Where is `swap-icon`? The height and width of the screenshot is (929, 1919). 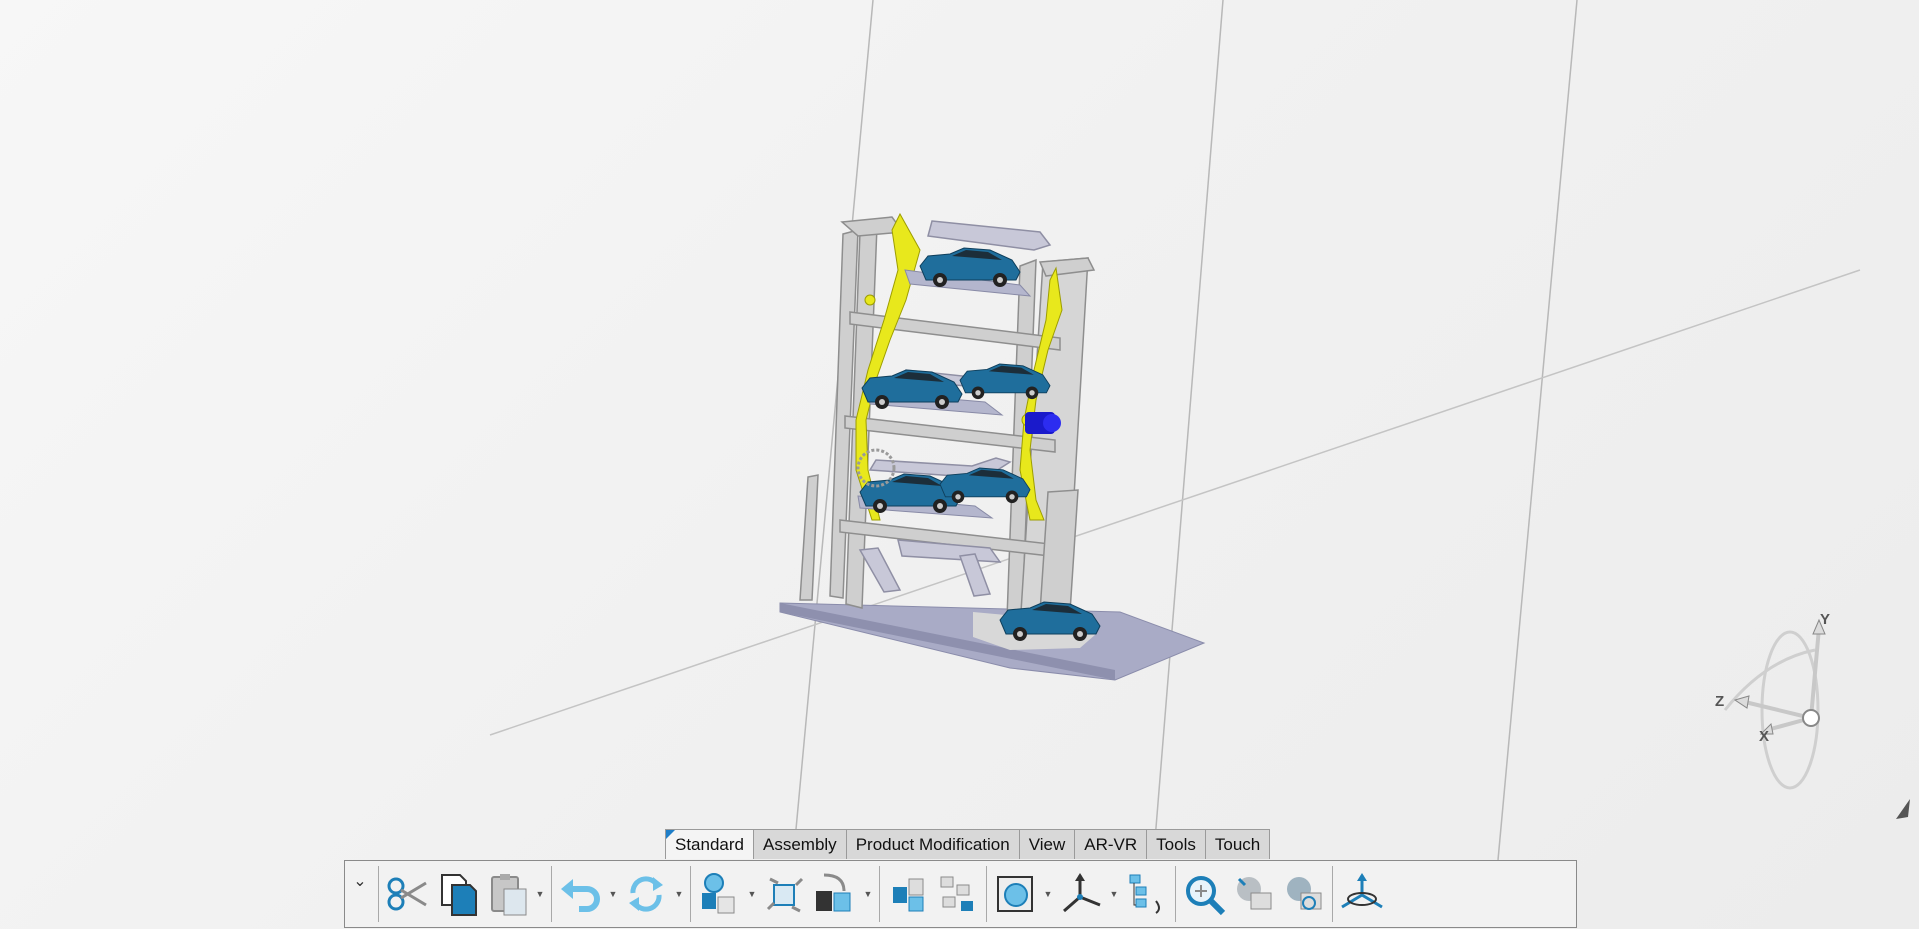 swap-icon is located at coordinates (1304, 893).